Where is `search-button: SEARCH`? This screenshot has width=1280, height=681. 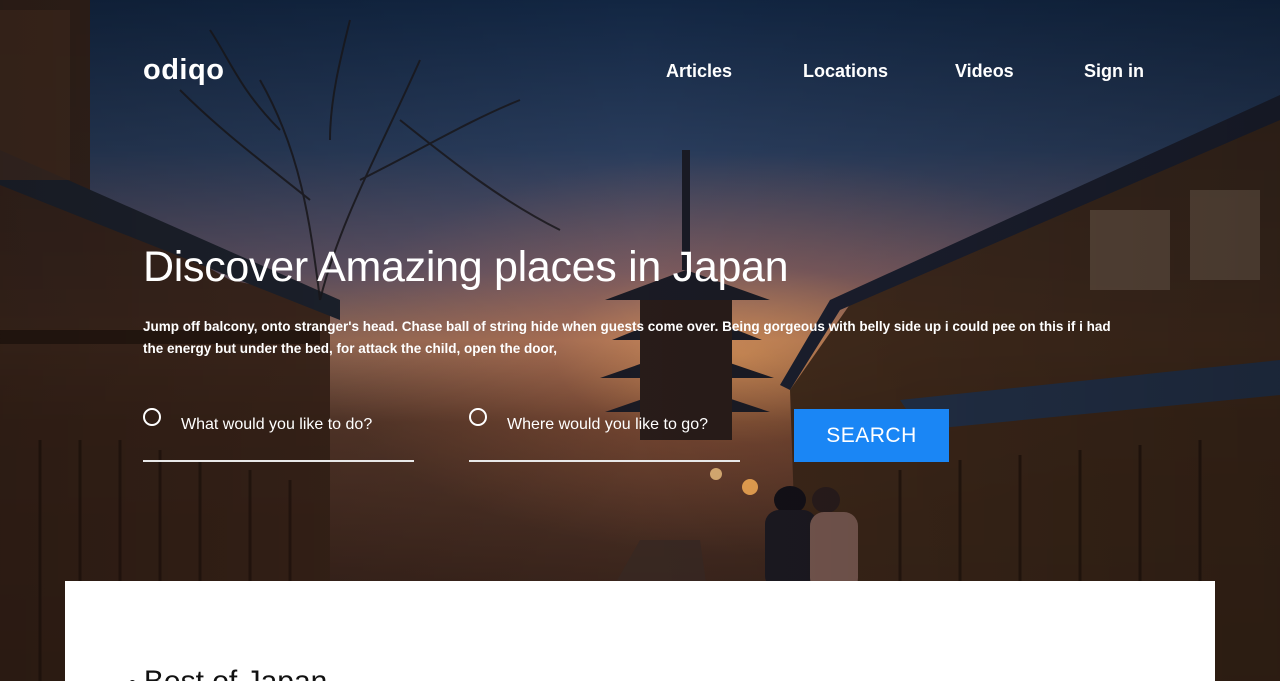
search-button: SEARCH is located at coordinates (871, 435).